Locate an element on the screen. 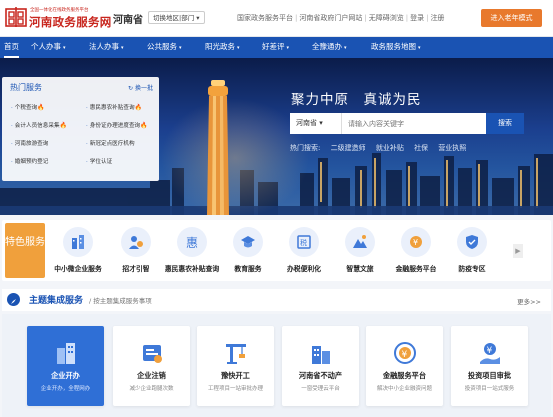  theme-section-title: 主题集成服务 is located at coordinates (56, 301).